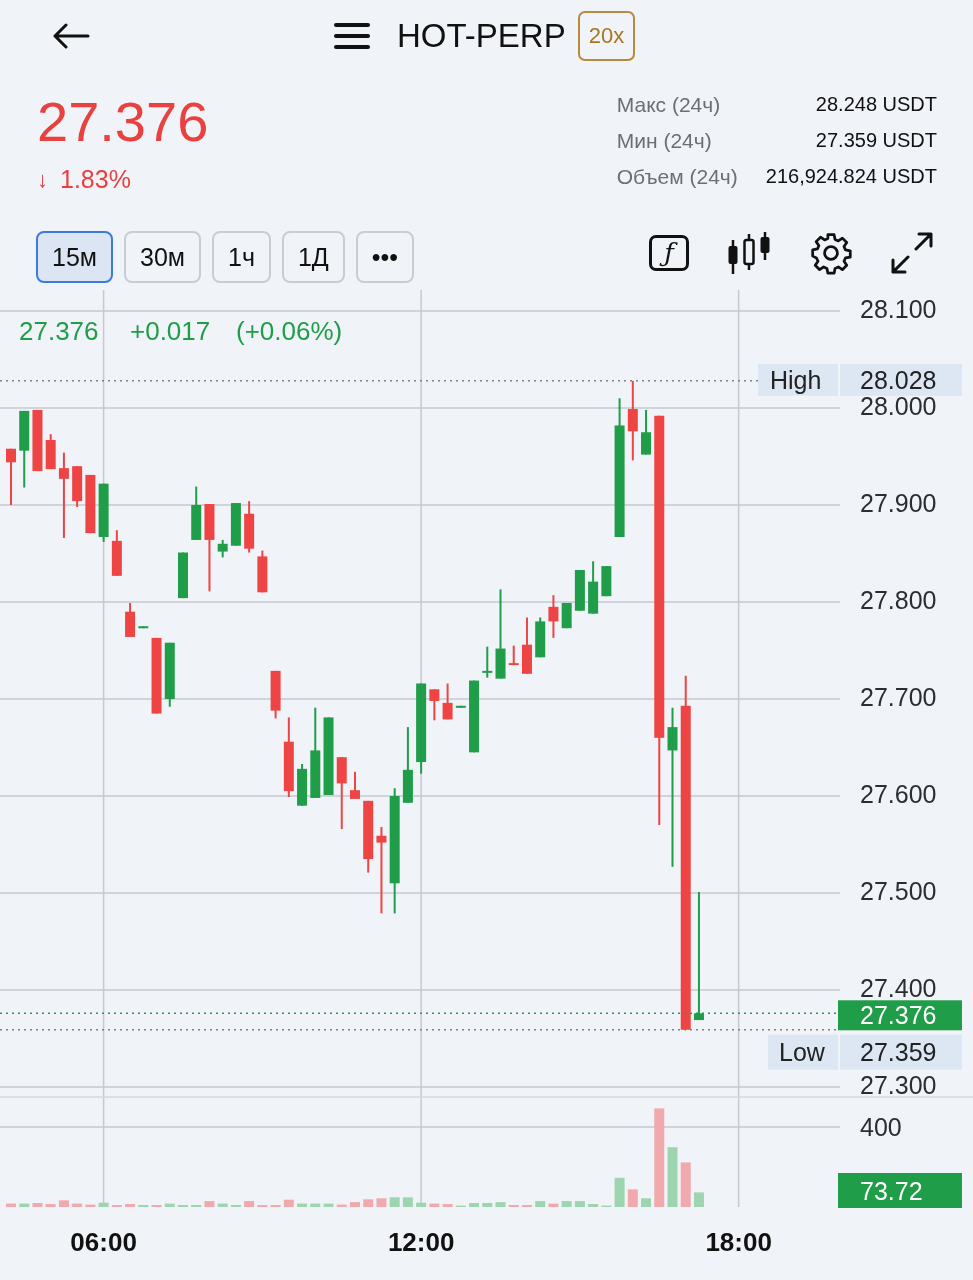  I want to click on time-axis-label: 18:00, so click(738, 1242).